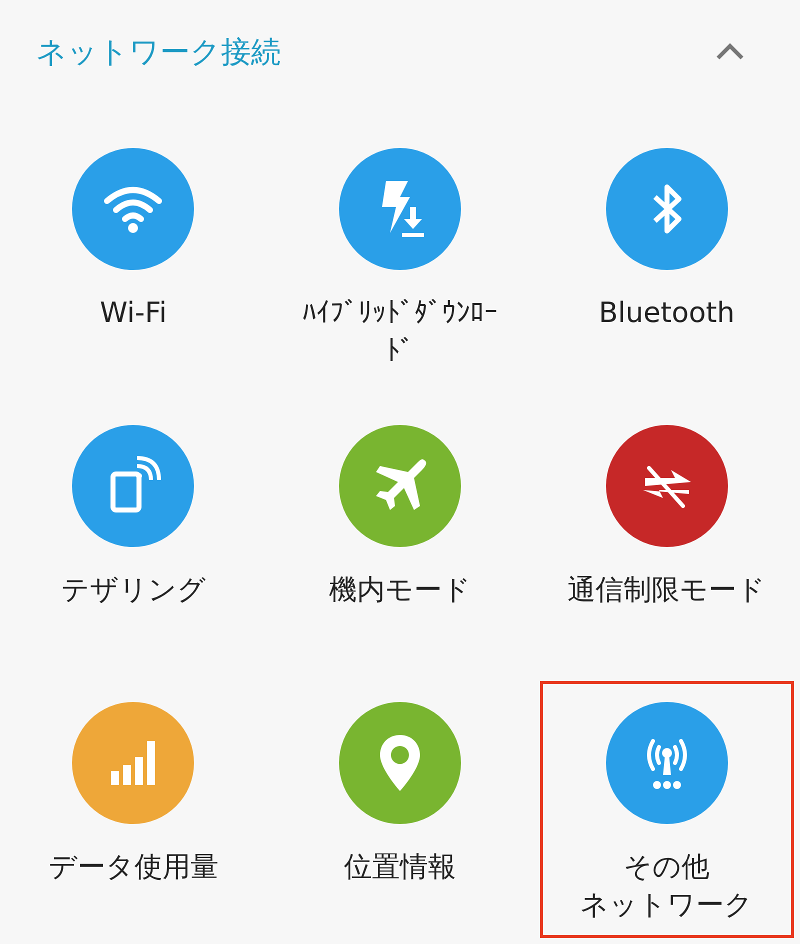  I want to click on tile-button: Bluetooth, so click(666, 264).